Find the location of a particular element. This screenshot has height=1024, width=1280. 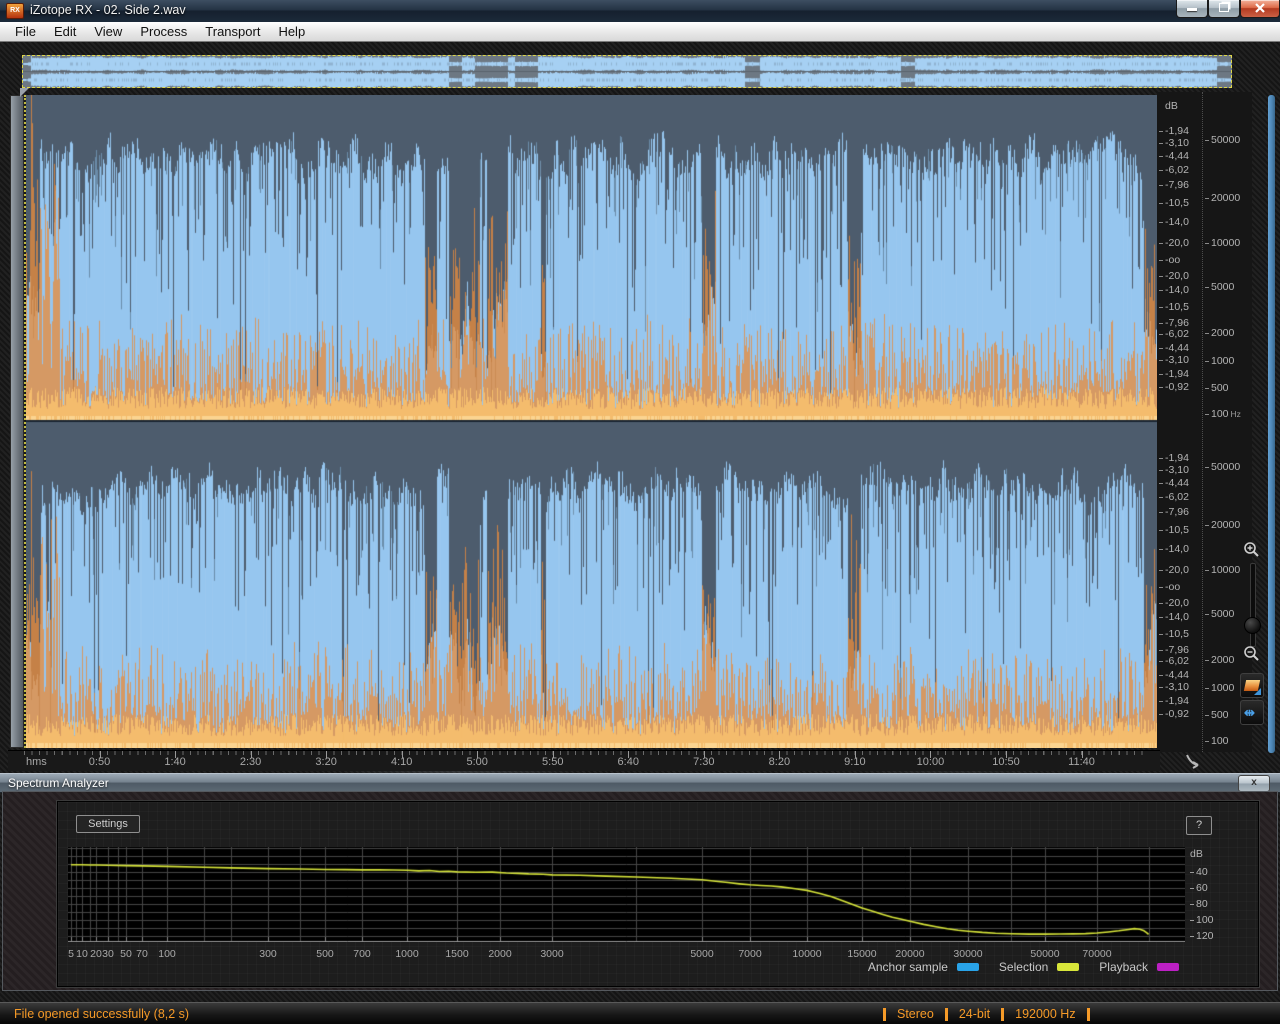

resize-handle-icon is located at coordinates (1193, 761).